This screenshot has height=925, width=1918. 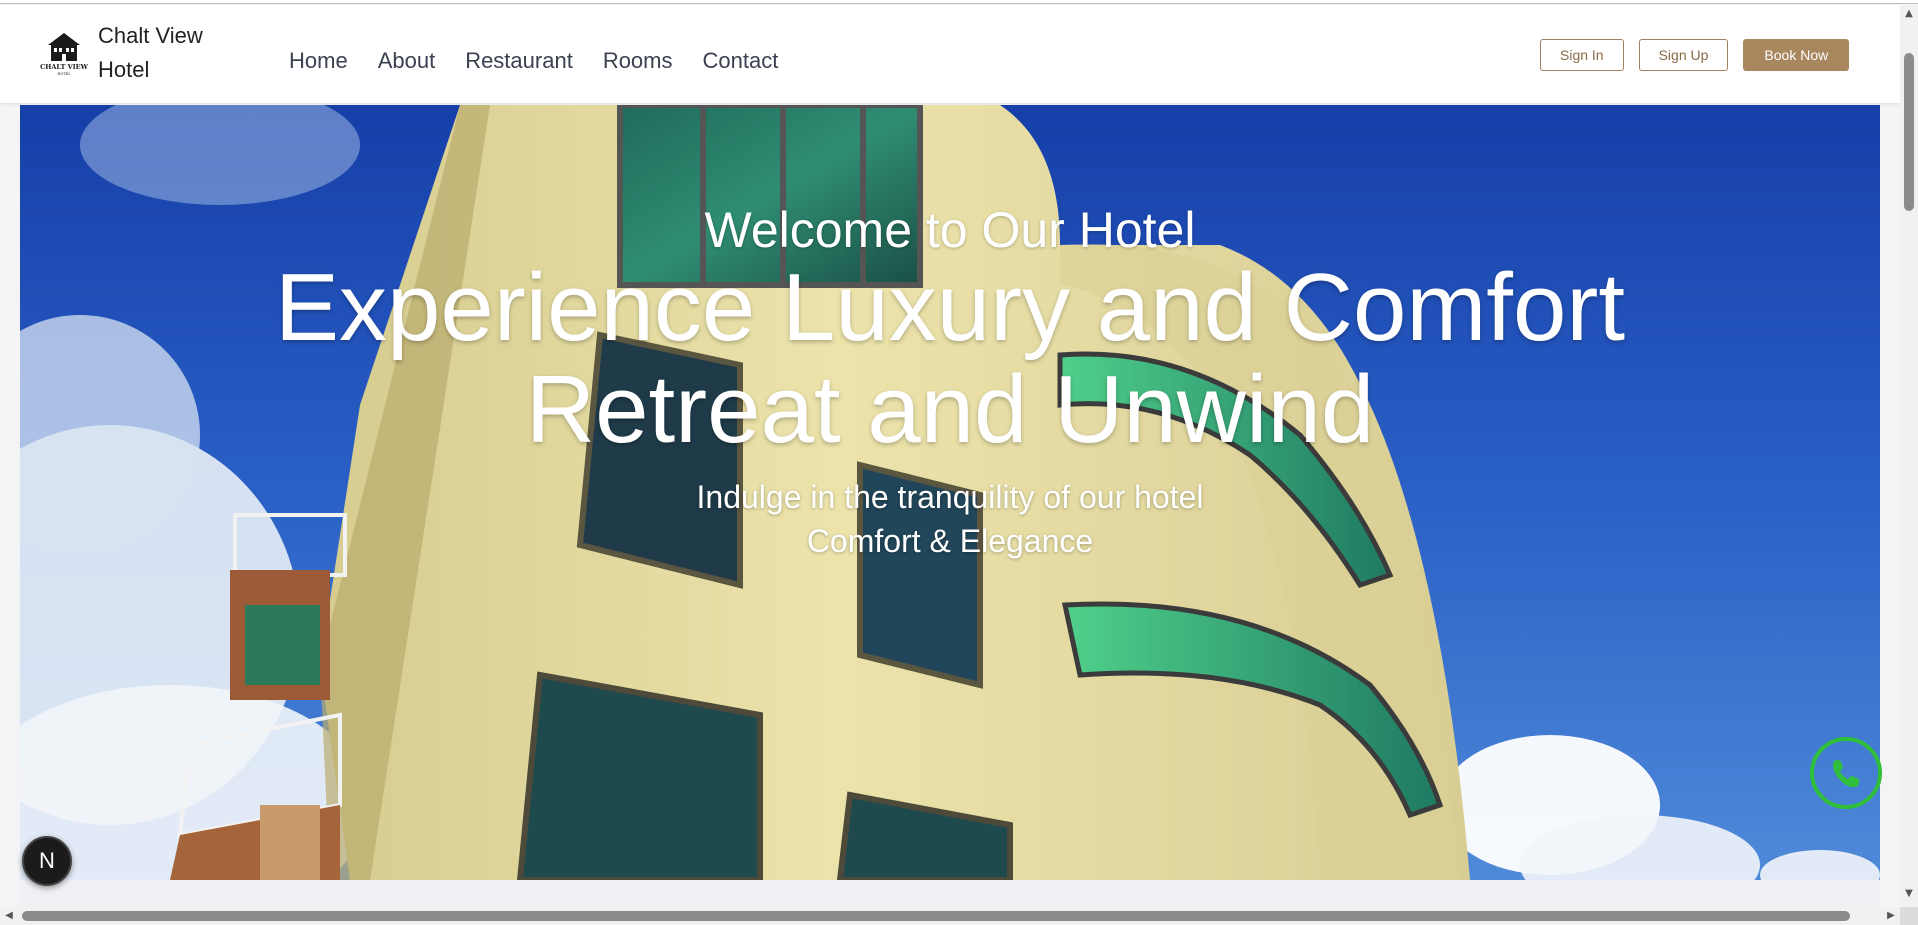 What do you see at coordinates (1891, 916) in the screenshot?
I see `scroll-right-arrow-icon: ▶` at bounding box center [1891, 916].